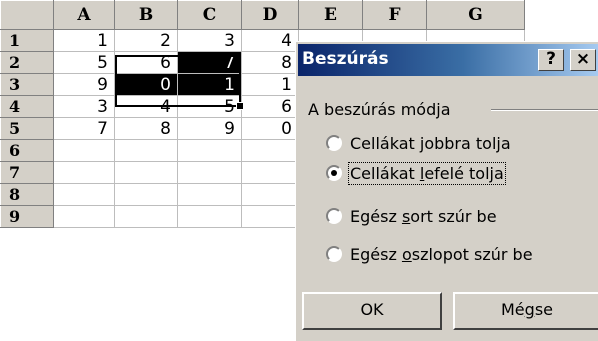  Describe the element at coordinates (146, 172) in the screenshot. I see `cell-b7` at that location.